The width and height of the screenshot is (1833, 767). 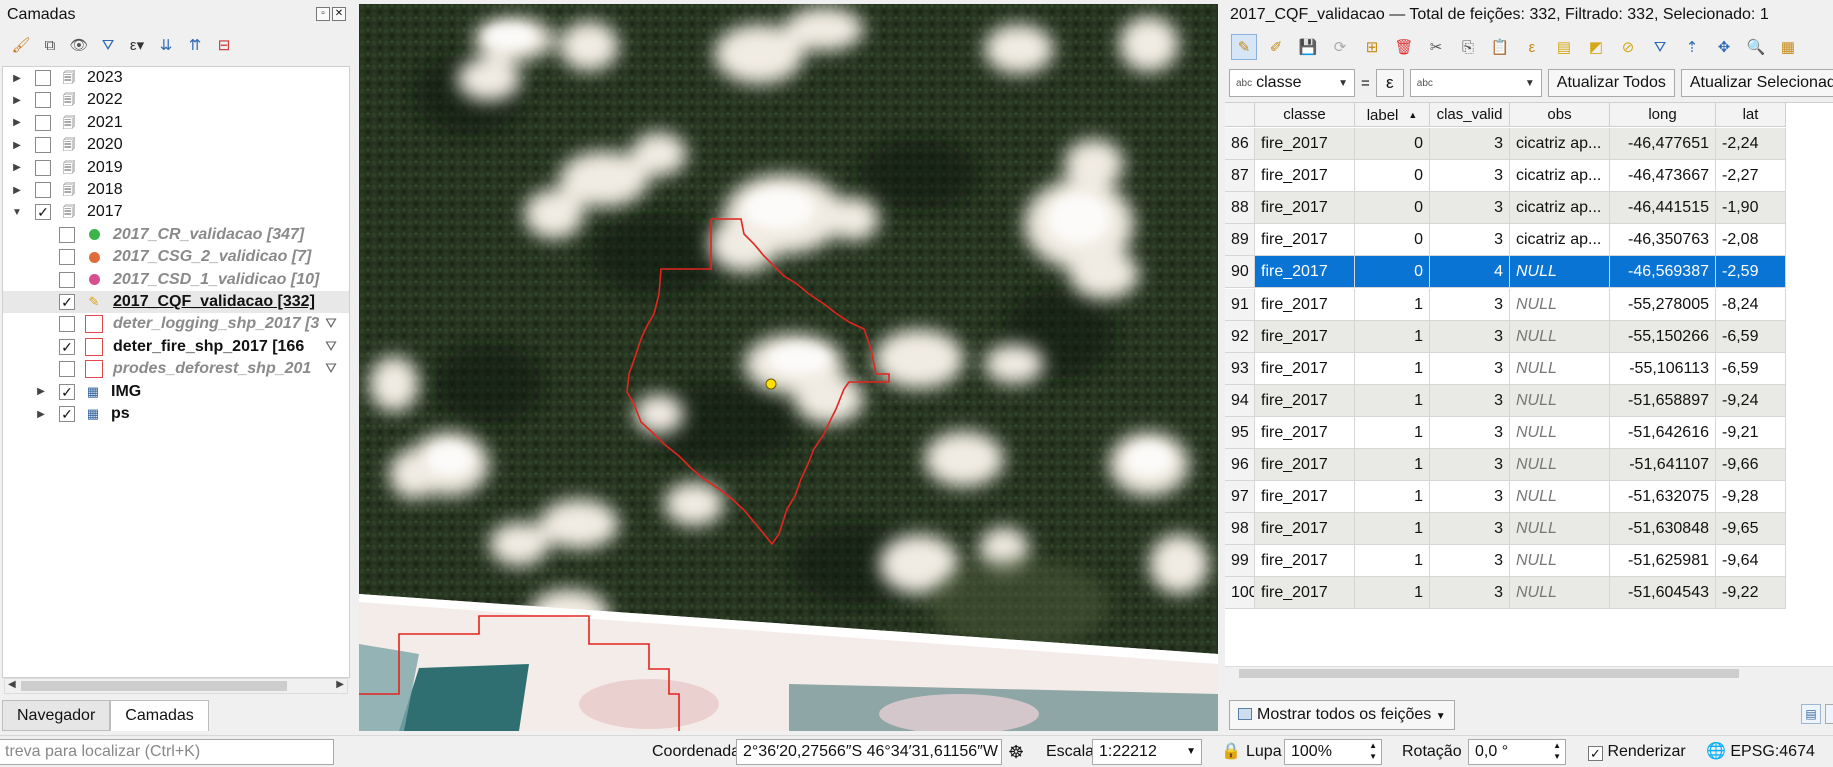 I want to click on table-cell-lat: -1,90, so click(x=1751, y=208).